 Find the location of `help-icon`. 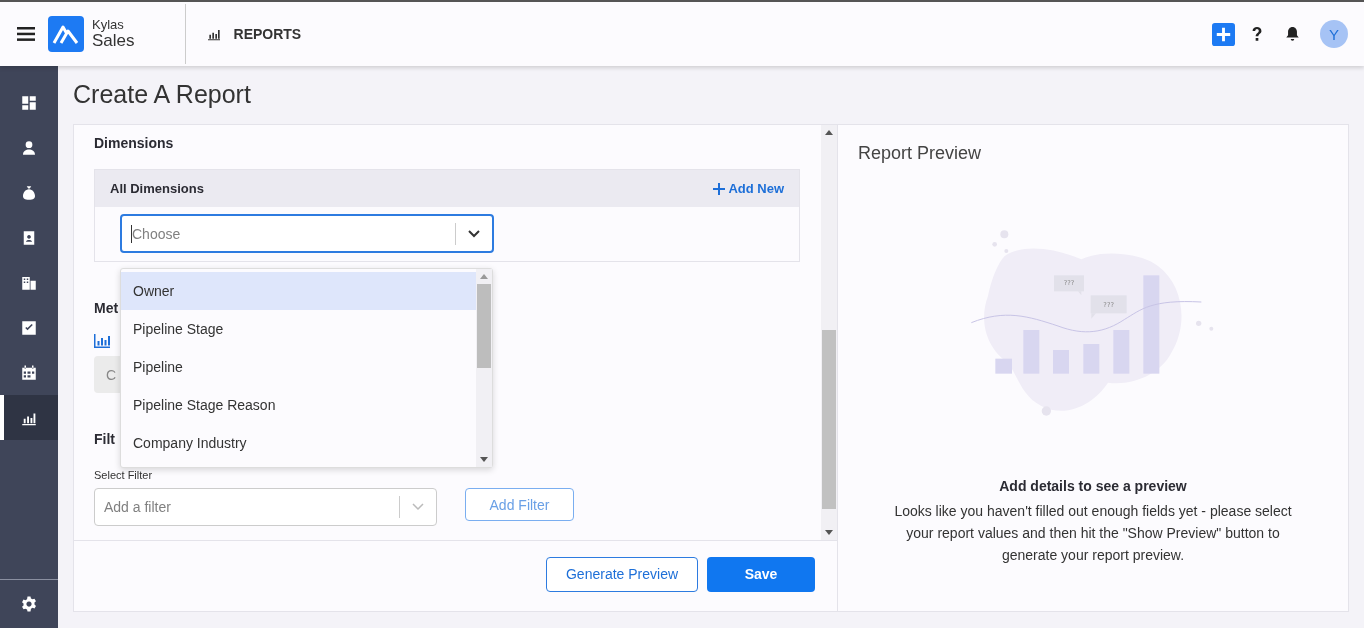

help-icon is located at coordinates (1257, 34).